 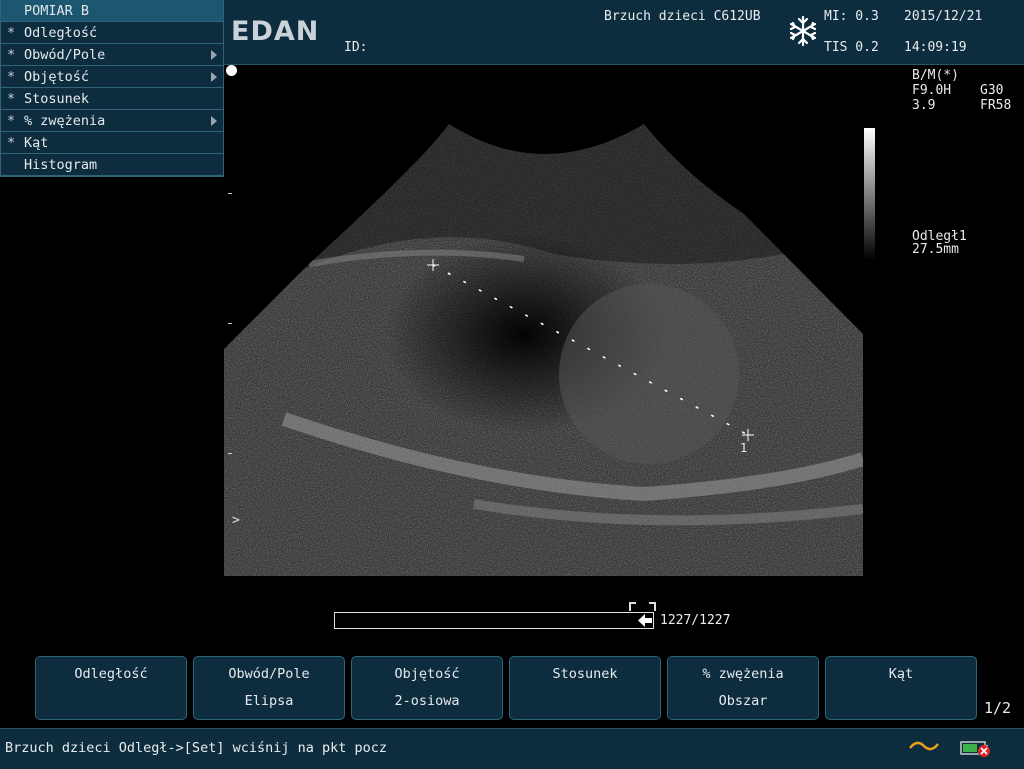 What do you see at coordinates (231, 70) in the screenshot?
I see `orientation-dot` at bounding box center [231, 70].